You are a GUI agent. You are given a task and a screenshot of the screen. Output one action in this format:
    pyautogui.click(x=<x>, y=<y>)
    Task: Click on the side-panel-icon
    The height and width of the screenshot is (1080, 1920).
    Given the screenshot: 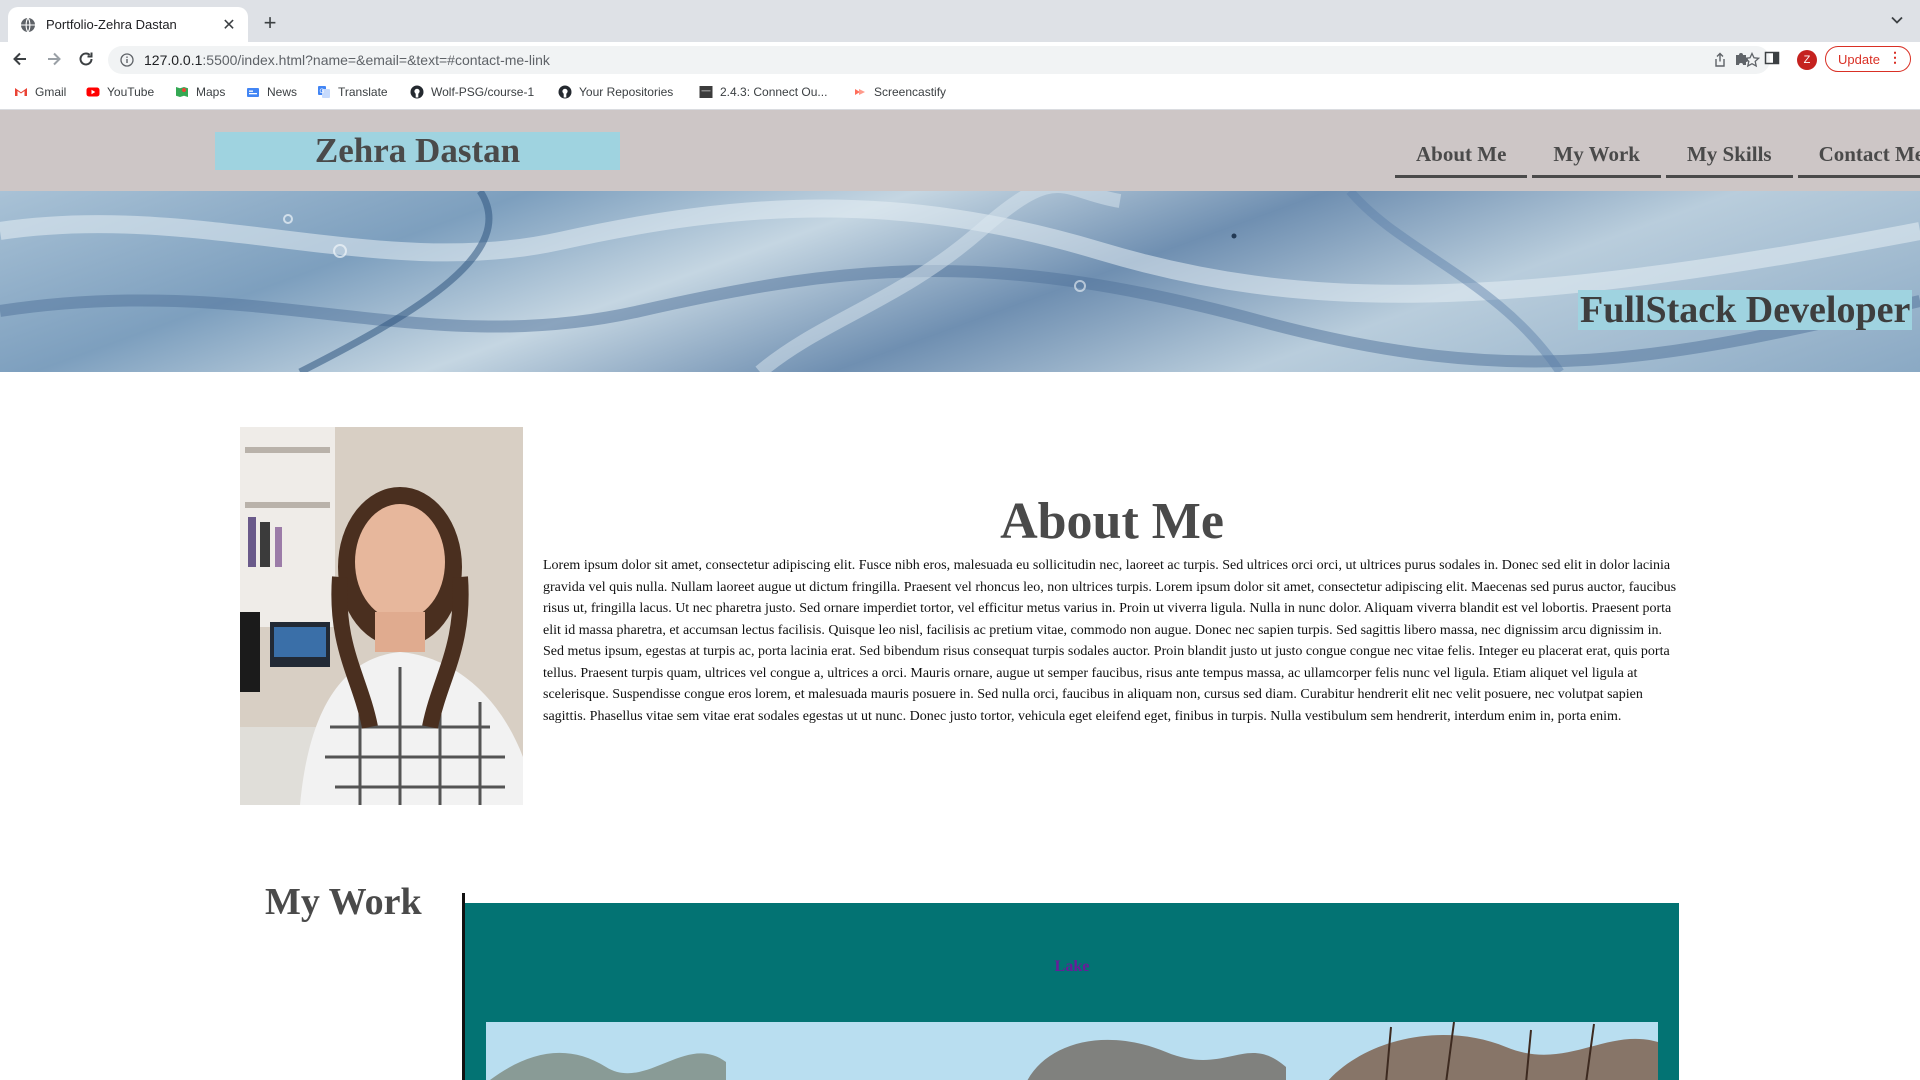 What is the action you would take?
    pyautogui.click(x=1772, y=58)
    